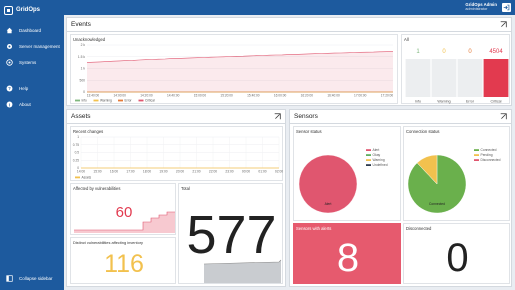  What do you see at coordinates (333, 96) in the screenshot?
I see `x-tick-label: 16:40:00` at bounding box center [333, 96].